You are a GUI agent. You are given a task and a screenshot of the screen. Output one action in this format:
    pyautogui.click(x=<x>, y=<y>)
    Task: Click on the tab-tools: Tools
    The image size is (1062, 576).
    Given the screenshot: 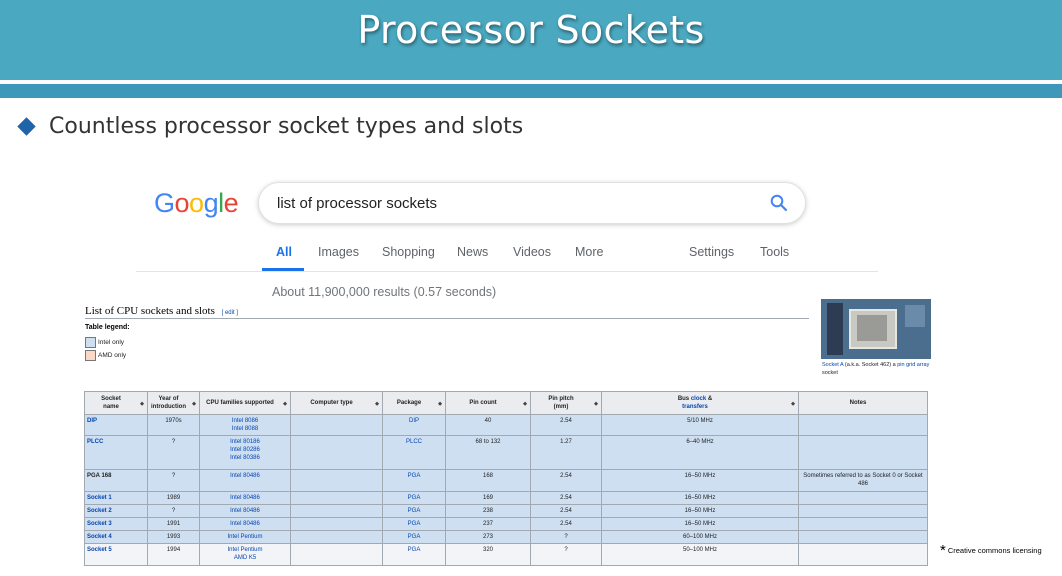 What is the action you would take?
    pyautogui.click(x=774, y=252)
    